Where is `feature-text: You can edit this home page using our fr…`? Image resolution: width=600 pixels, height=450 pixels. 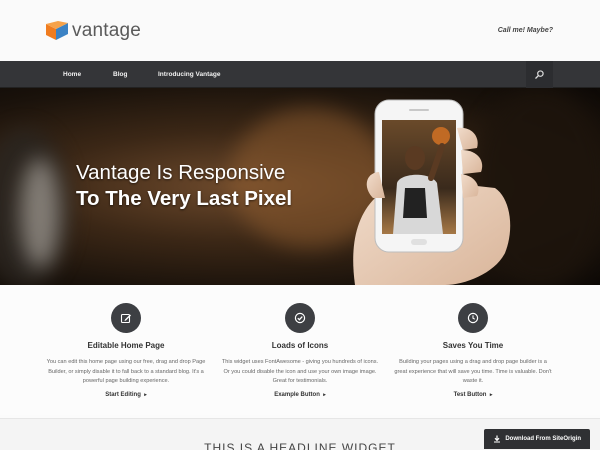
feature-text: You can edit this home page using our fr… is located at coordinates (126, 371).